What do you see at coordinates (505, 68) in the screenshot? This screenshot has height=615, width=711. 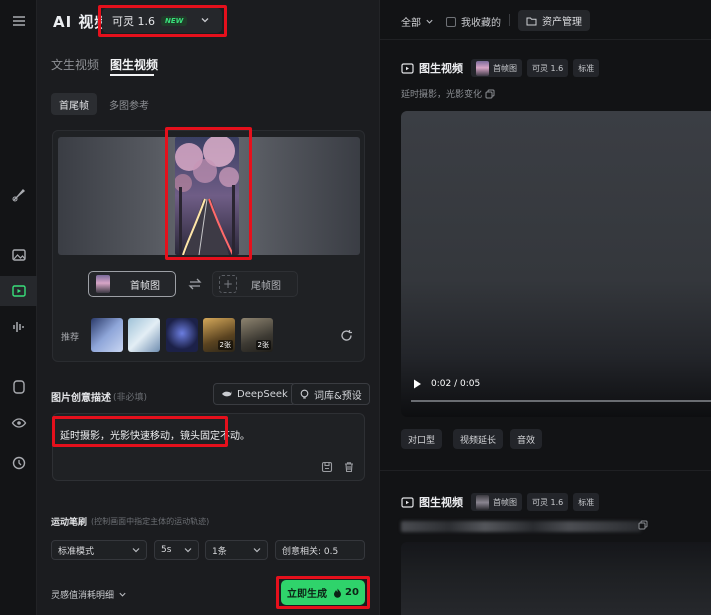 I see `result-tag-label: 首帧图` at bounding box center [505, 68].